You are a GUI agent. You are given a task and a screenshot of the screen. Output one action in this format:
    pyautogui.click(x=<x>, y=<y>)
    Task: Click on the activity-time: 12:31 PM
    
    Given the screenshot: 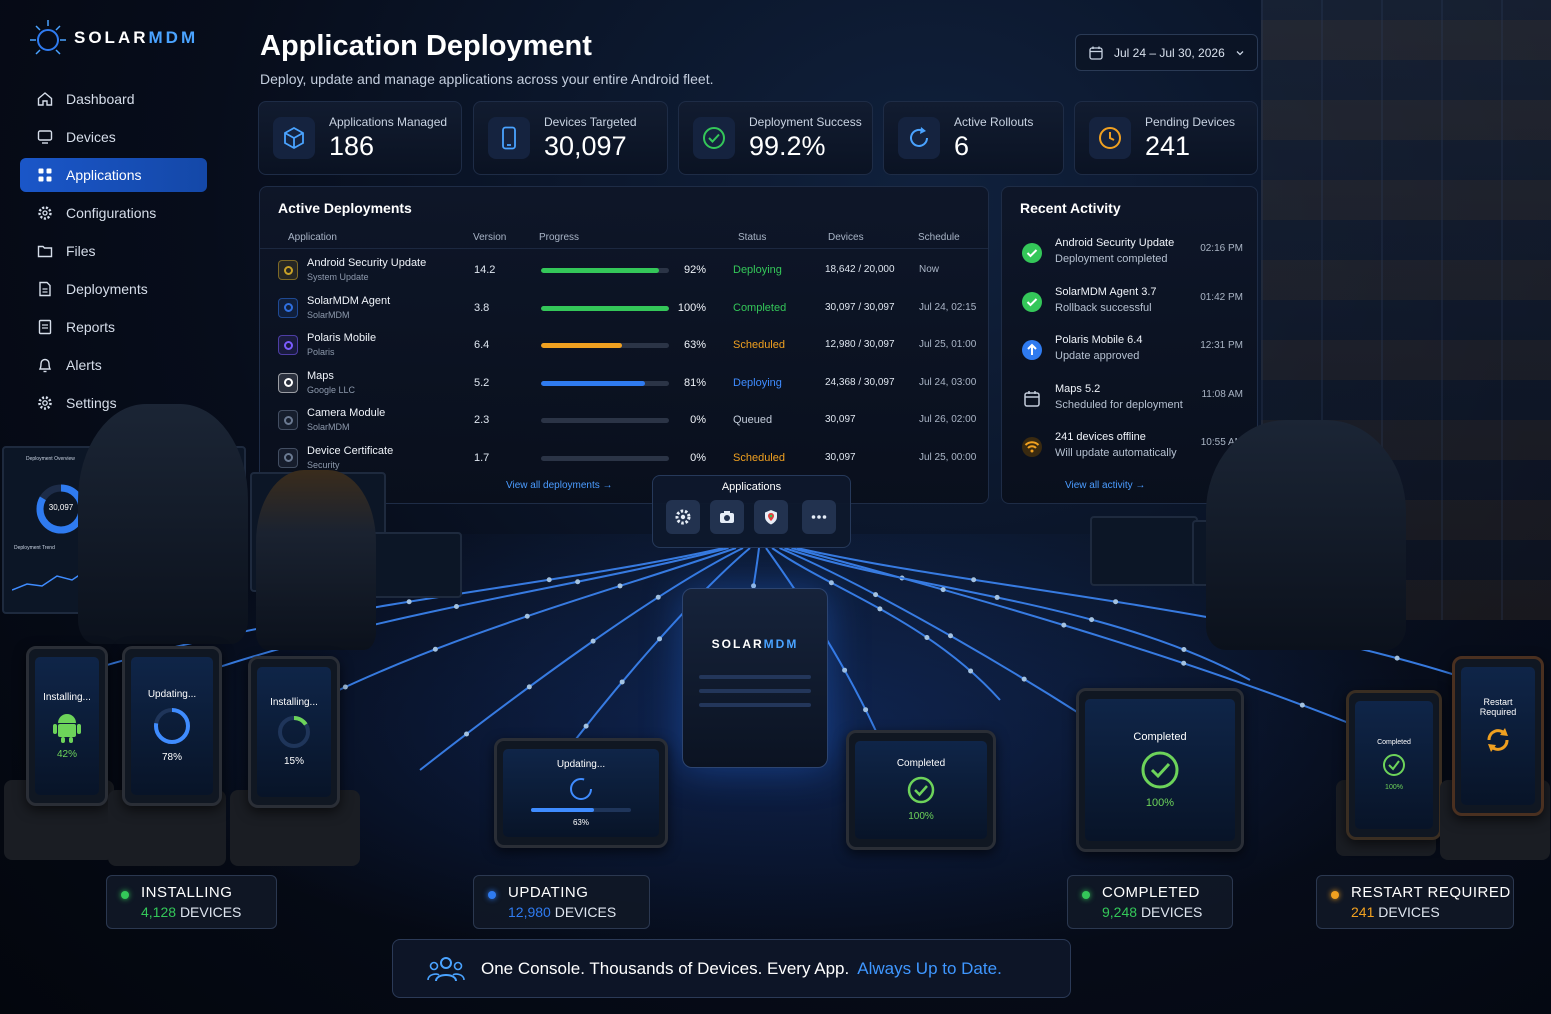 What is the action you would take?
    pyautogui.click(x=1221, y=345)
    